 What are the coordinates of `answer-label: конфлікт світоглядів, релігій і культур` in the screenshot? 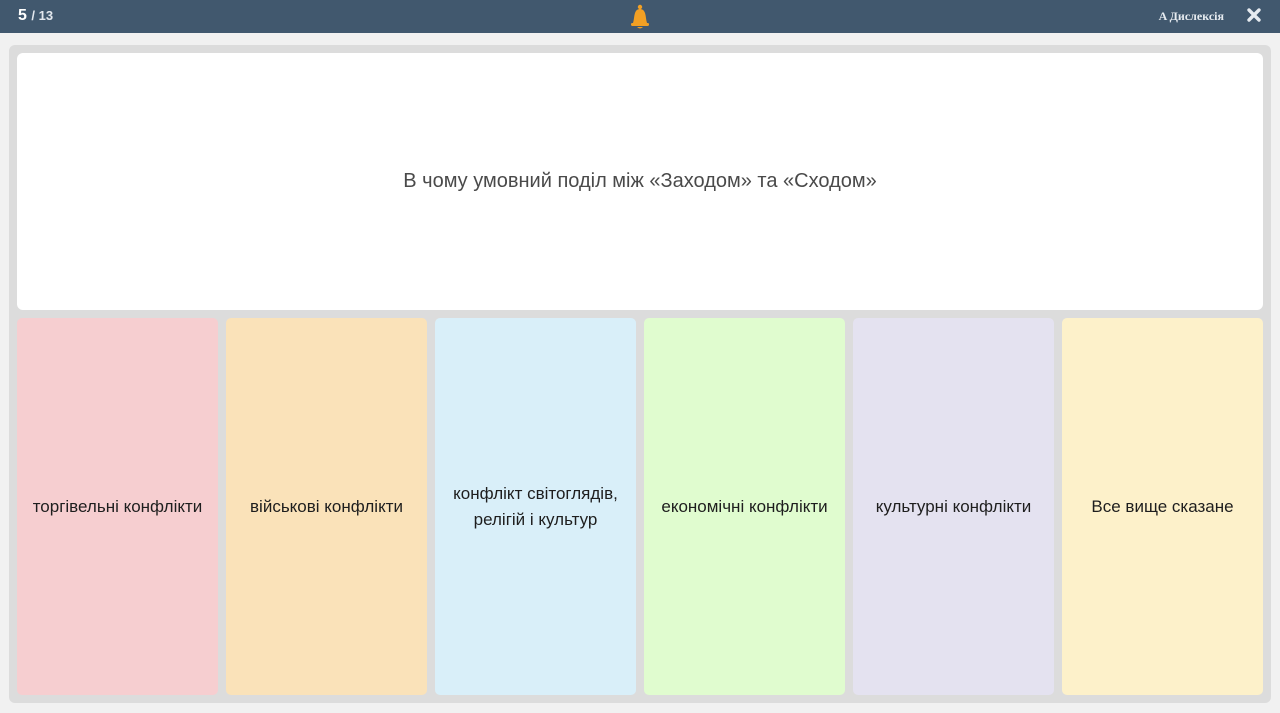 It's located at (535, 506).